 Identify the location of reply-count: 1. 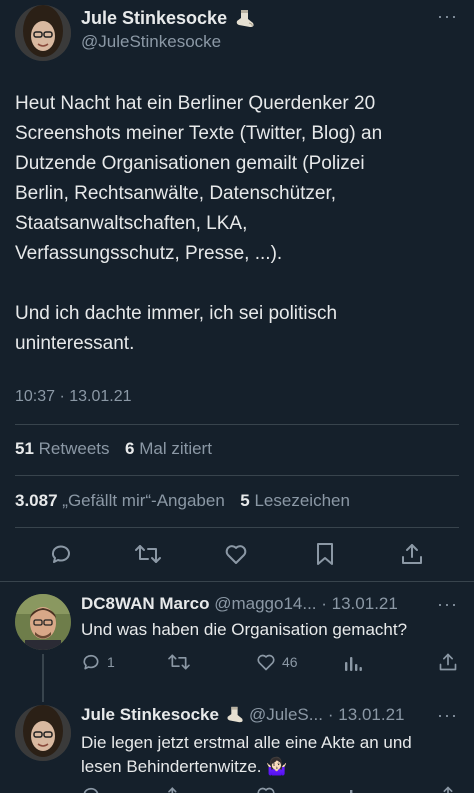
(111, 662).